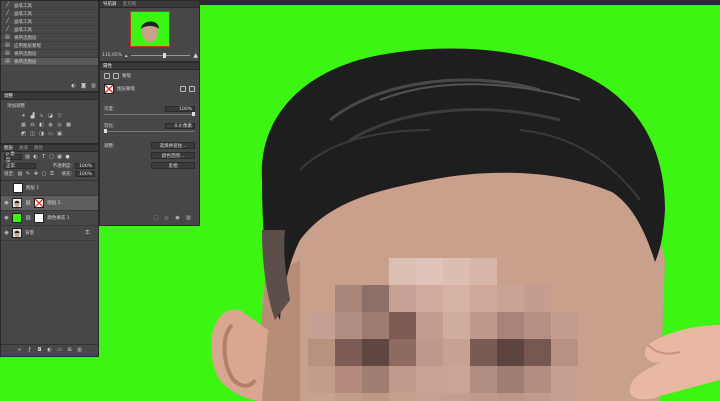 Image resolution: width=720 pixels, height=401 pixels. Describe the element at coordinates (177, 218) in the screenshot. I see `visibility-icon: ◉` at that location.